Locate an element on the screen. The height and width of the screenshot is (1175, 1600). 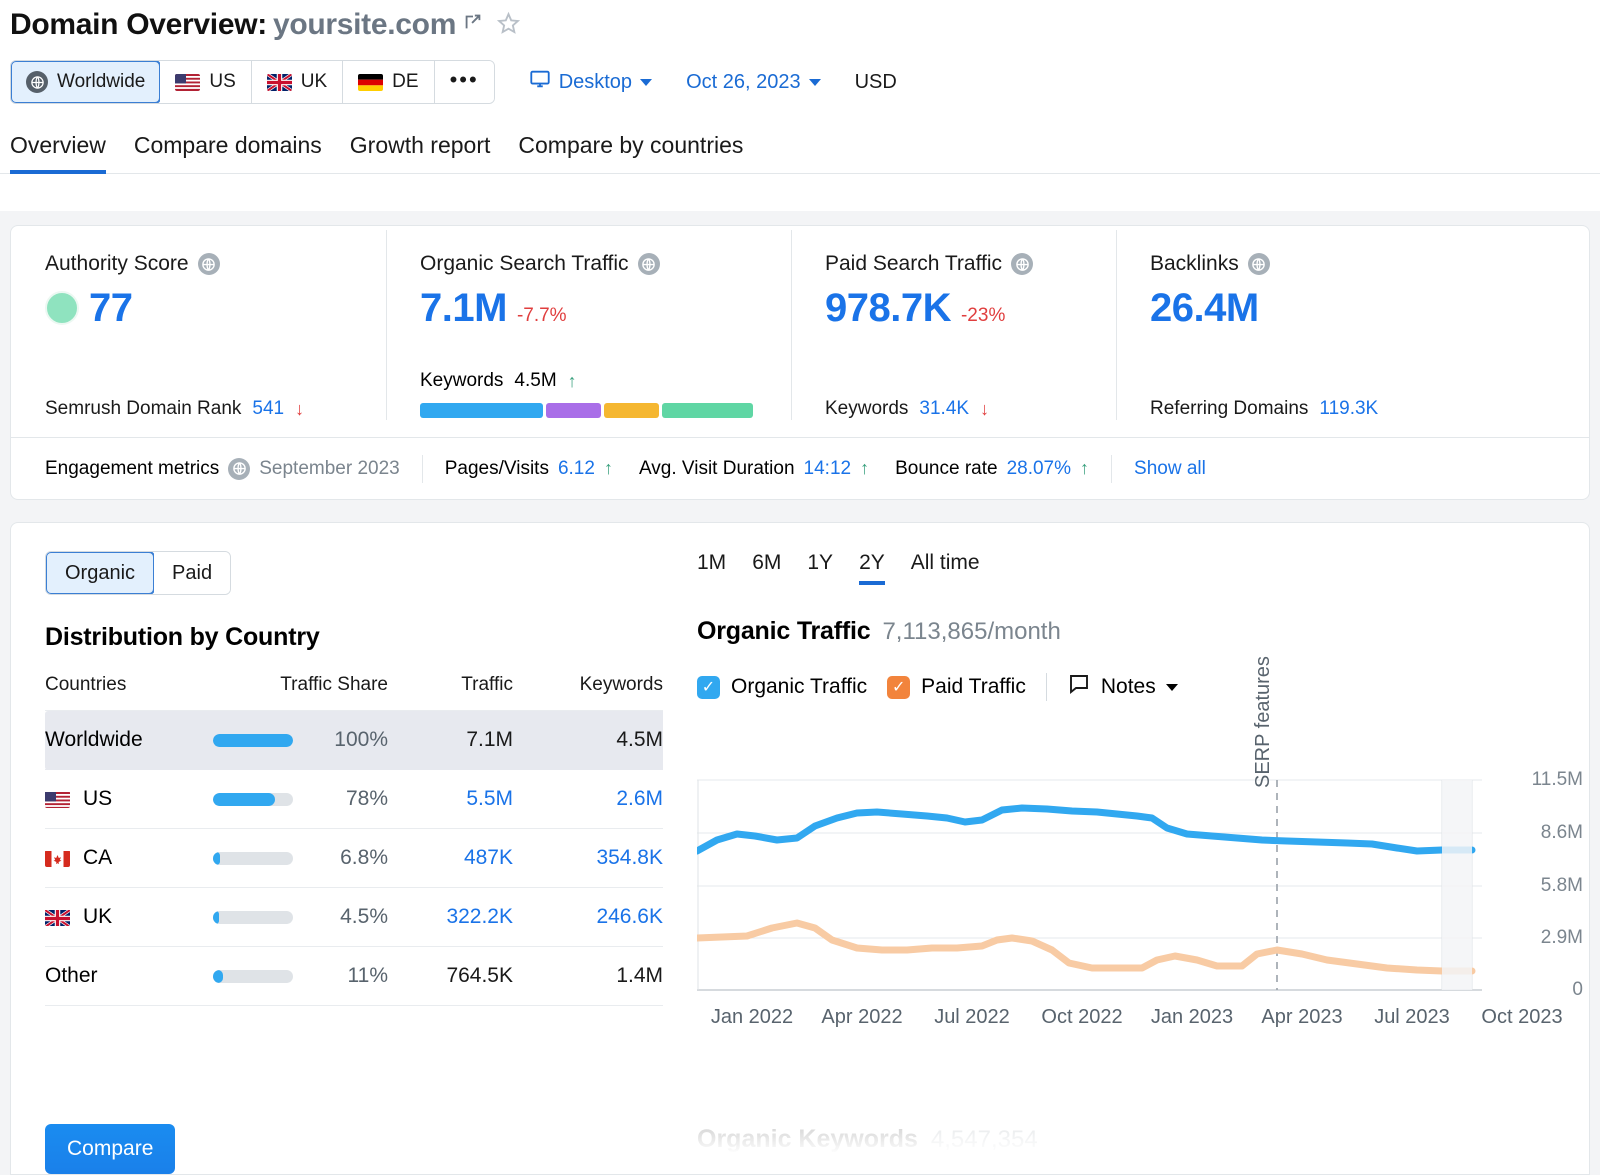
table-row: Worldwide 100% 7.1M 4.5M is located at coordinates (354, 740).